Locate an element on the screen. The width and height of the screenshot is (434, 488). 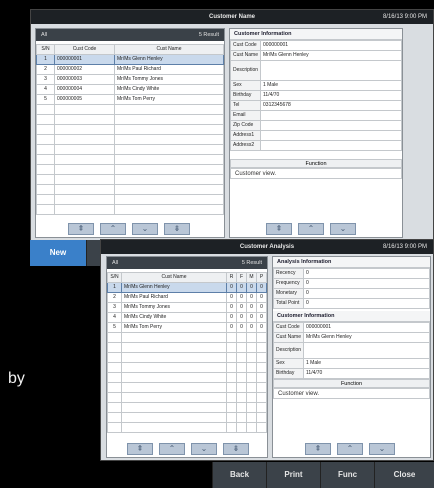
table-row: 4 Mr/Ms Cindy White 0 0 0 0 is located at coordinates (187, 317).